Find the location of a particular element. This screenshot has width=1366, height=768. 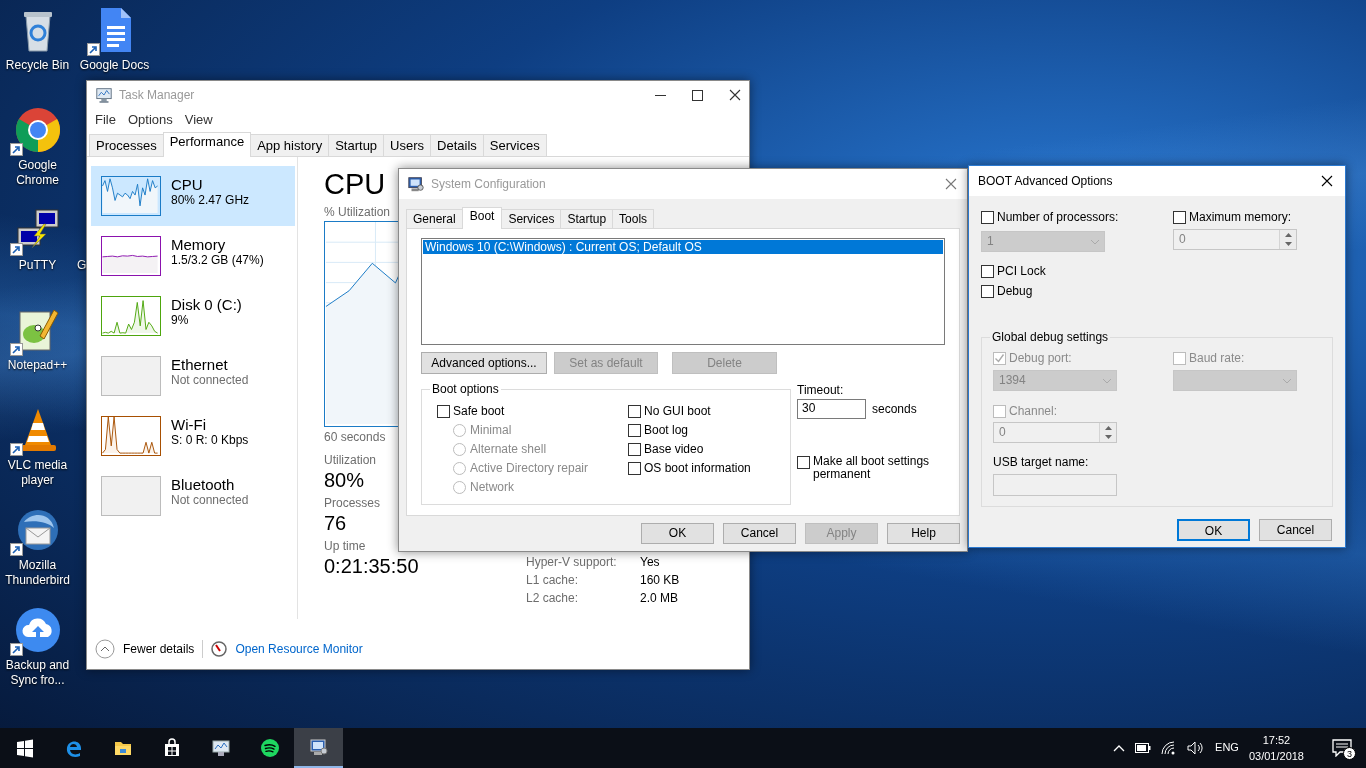

icon-label: PuTTY is located at coordinates (37, 265).